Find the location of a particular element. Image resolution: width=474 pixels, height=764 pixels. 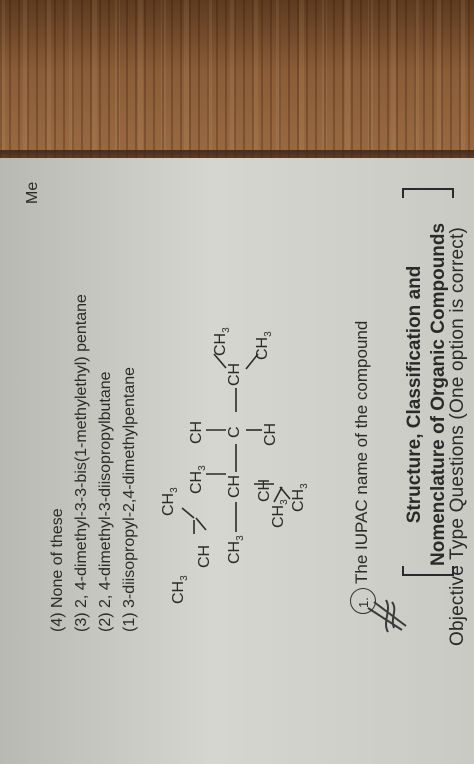

structure-bonds is located at coordinates (236, 443).